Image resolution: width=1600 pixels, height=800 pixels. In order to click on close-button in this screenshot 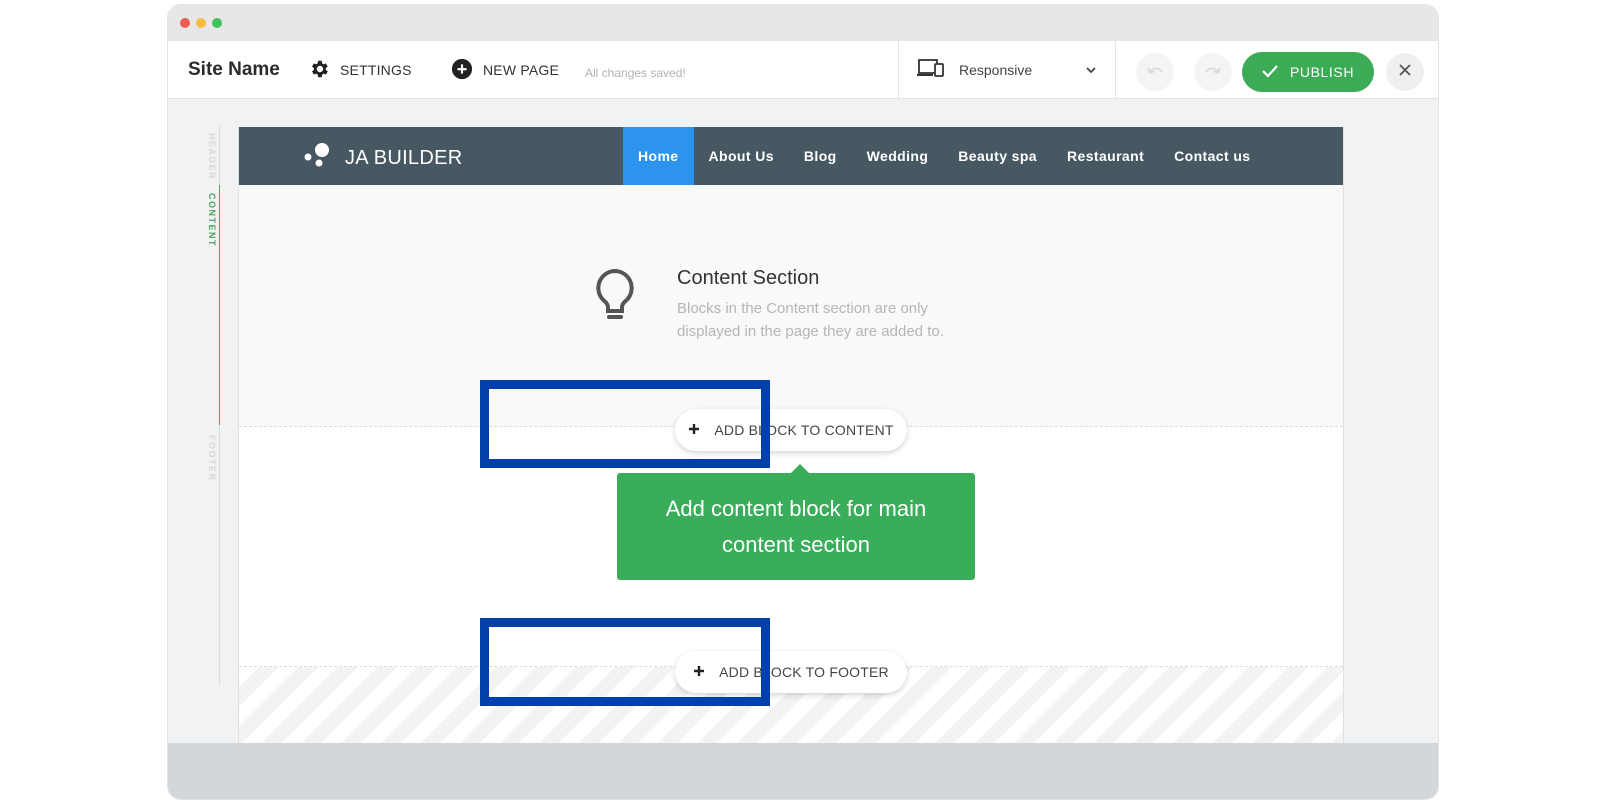, I will do `click(1405, 72)`.